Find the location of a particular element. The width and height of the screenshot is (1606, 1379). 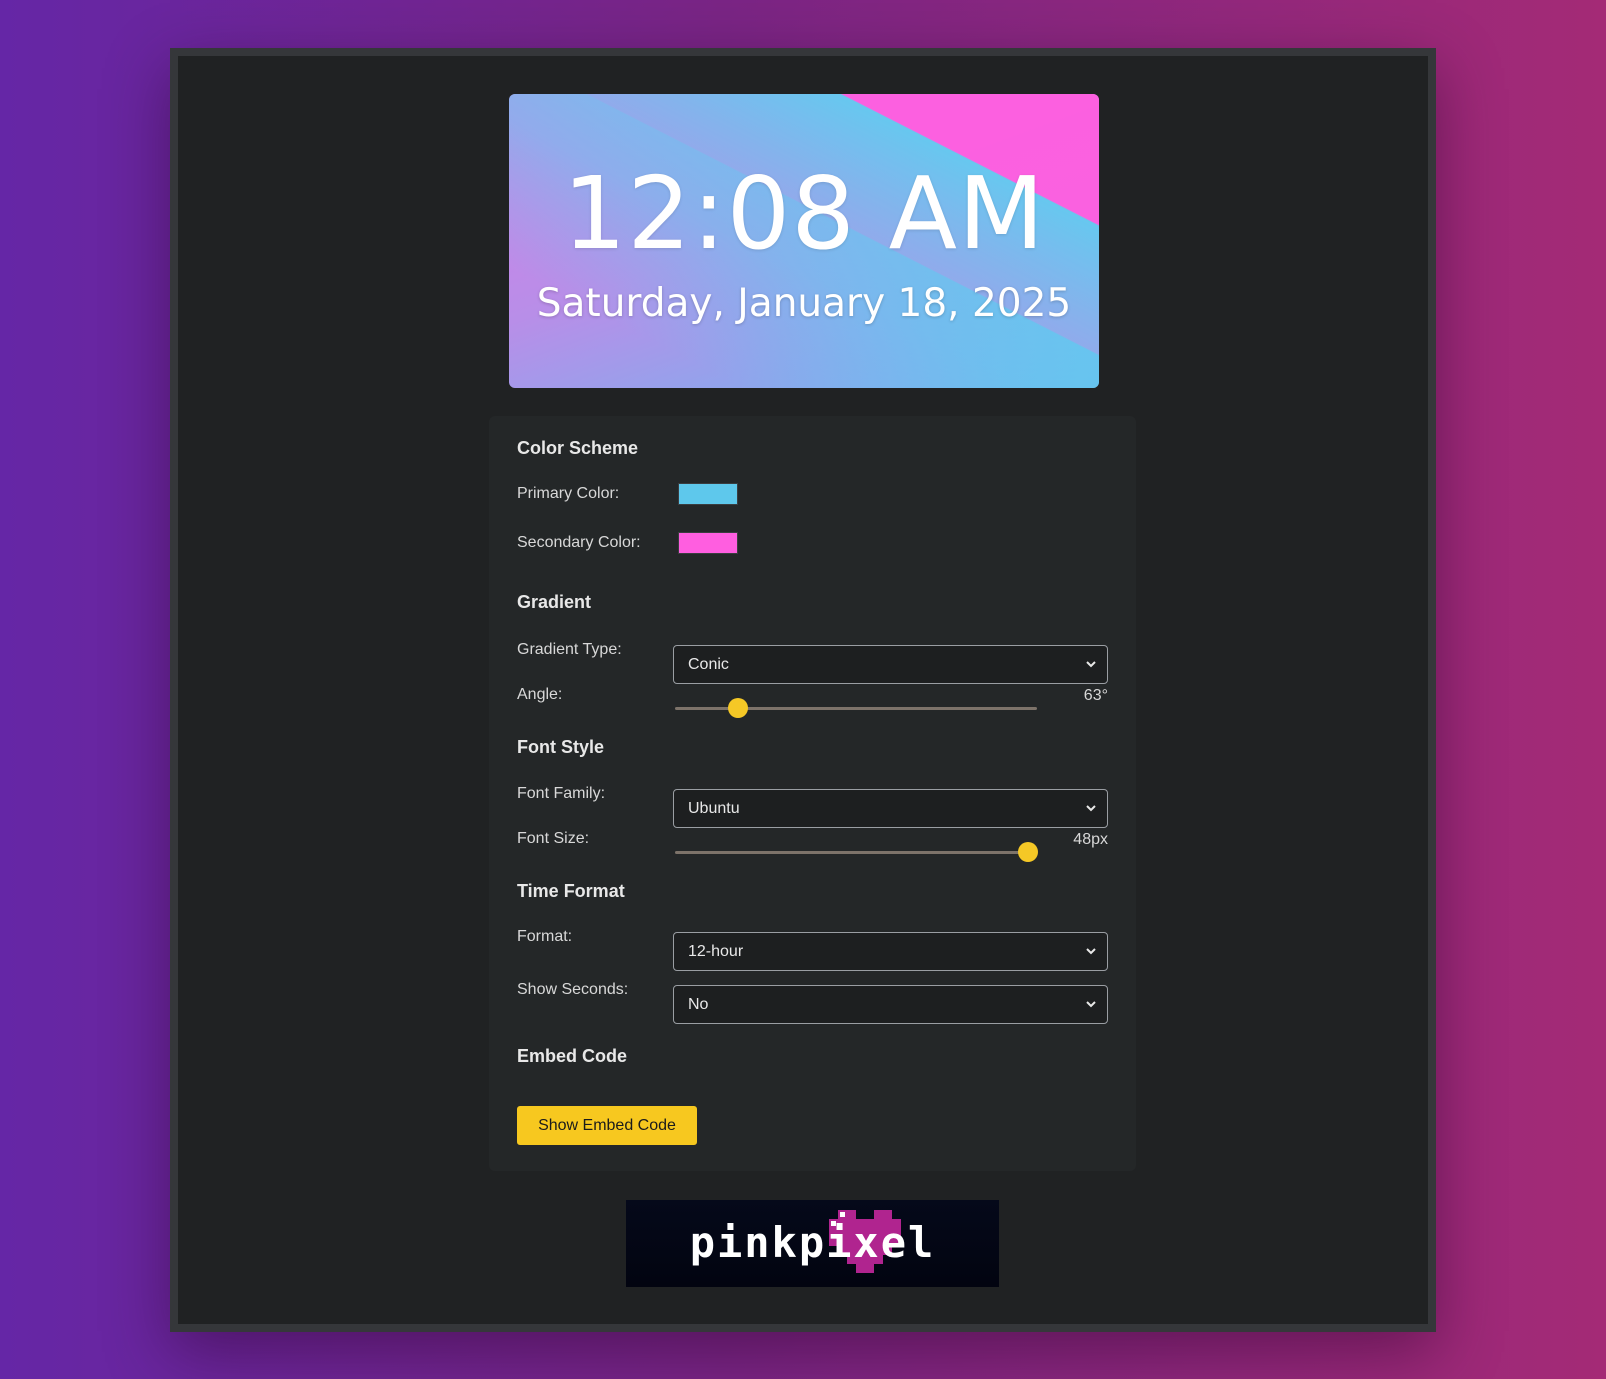

font-family-value: Ubuntu is located at coordinates (714, 808).